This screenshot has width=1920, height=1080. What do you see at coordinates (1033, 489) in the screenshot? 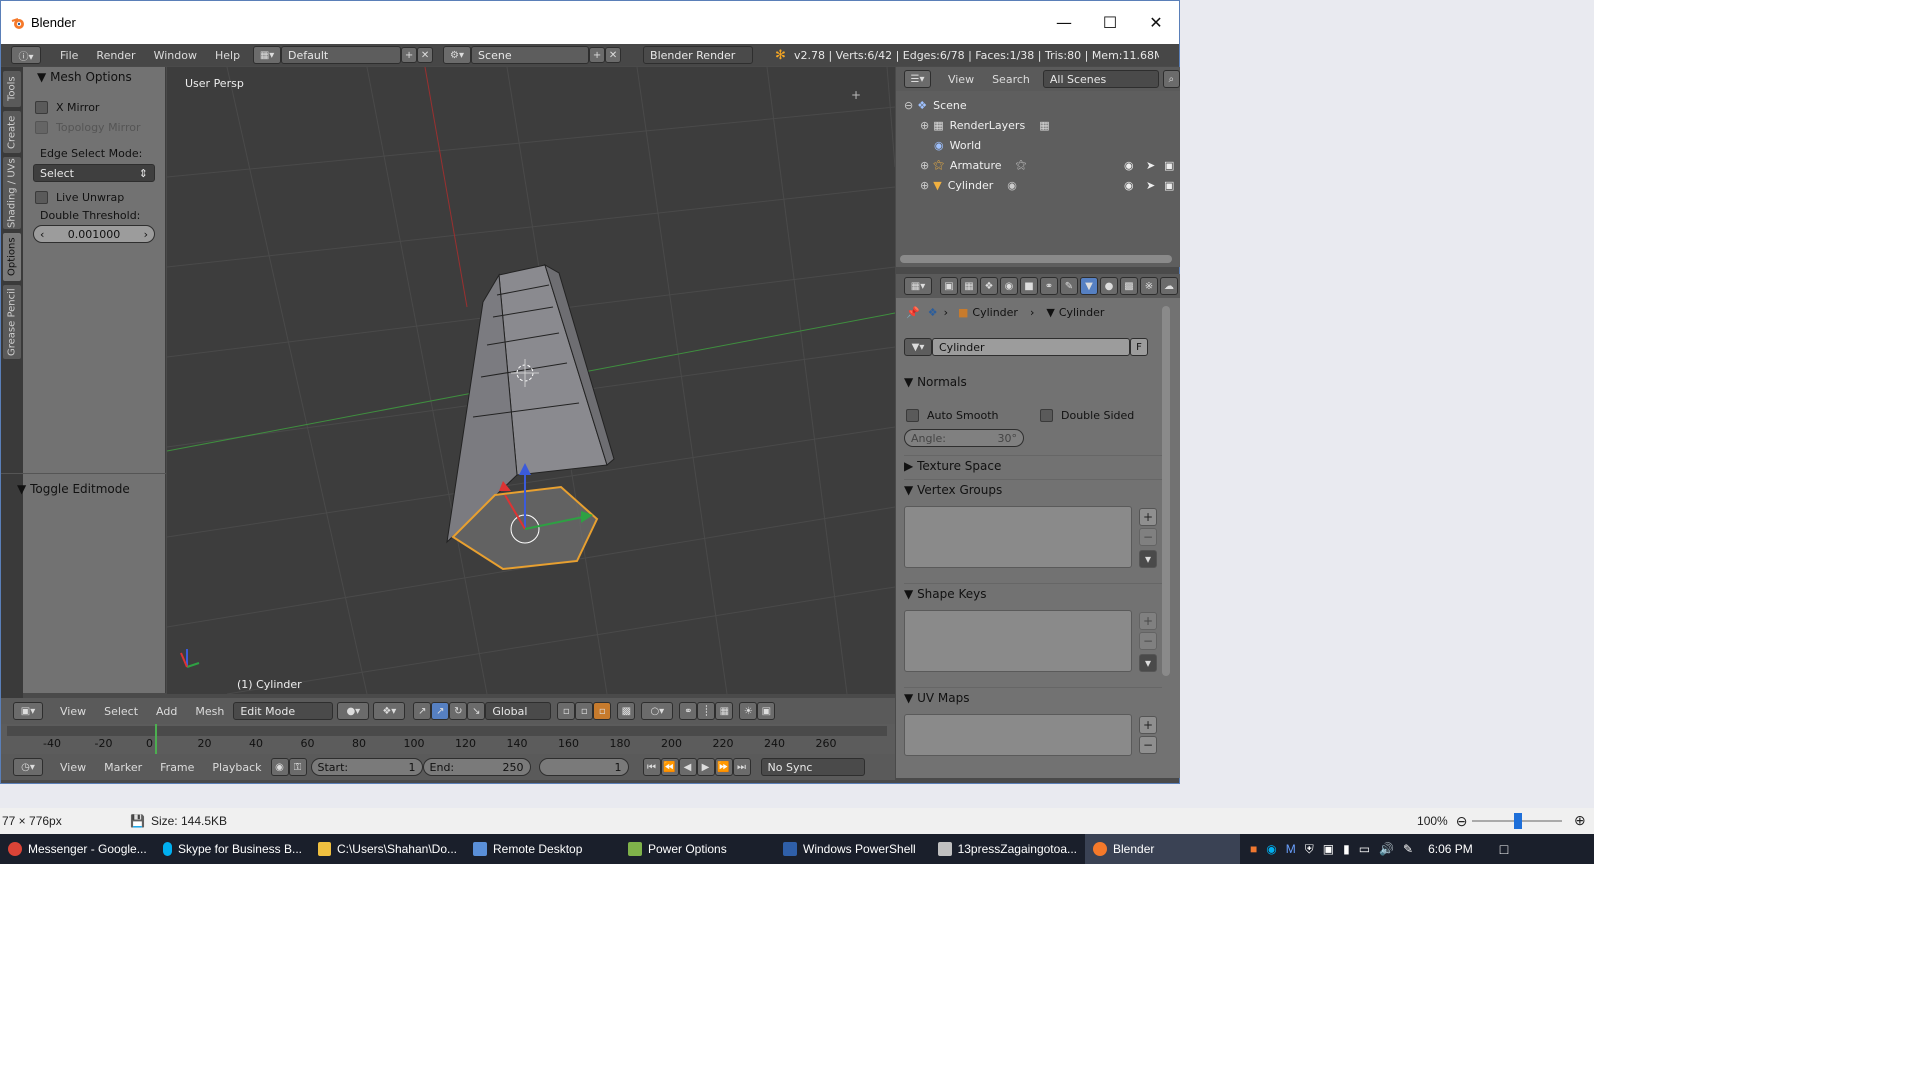
I see `panel-header-vertex-groups: ▼ Vertex Groups` at bounding box center [1033, 489].